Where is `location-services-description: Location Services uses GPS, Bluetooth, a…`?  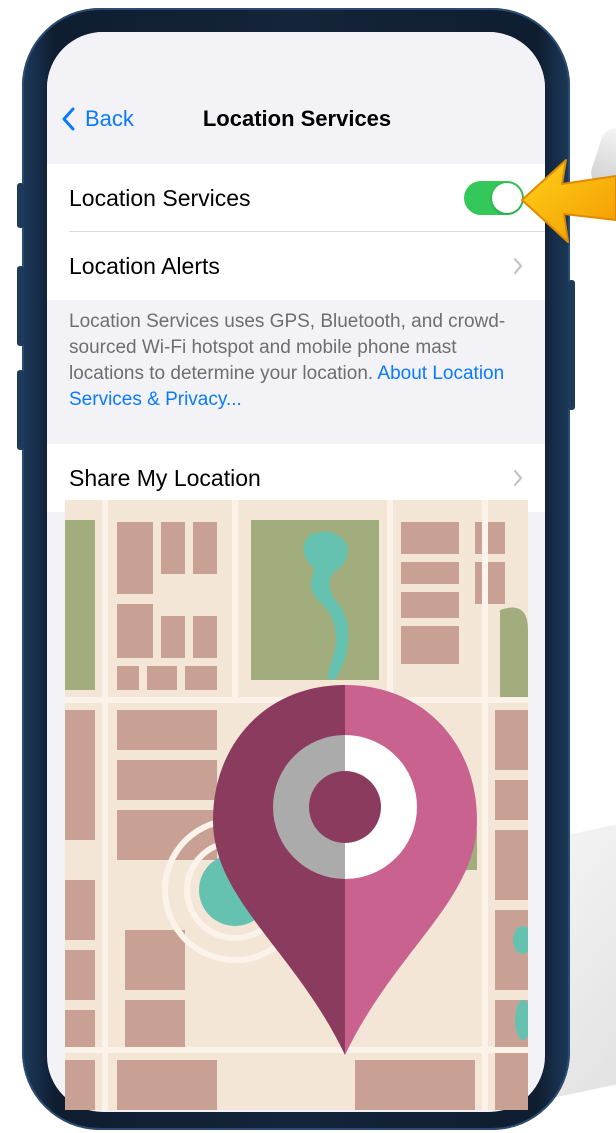 location-services-description: Location Services uses GPS, Bluetooth, a… is located at coordinates (292, 361).